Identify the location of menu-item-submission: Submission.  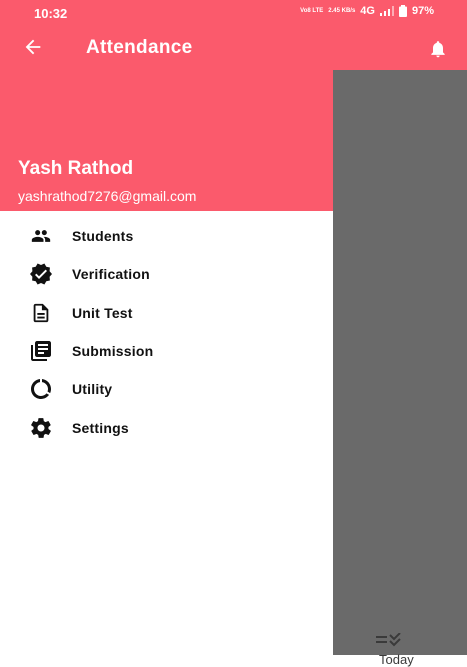
(166, 351).